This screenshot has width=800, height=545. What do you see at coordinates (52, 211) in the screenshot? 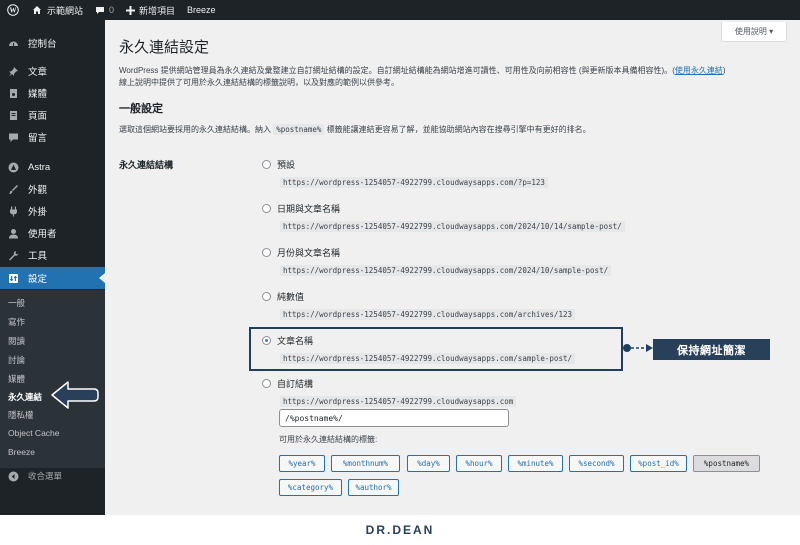
I see `sidebar-item-plugin: 外掛` at bounding box center [52, 211].